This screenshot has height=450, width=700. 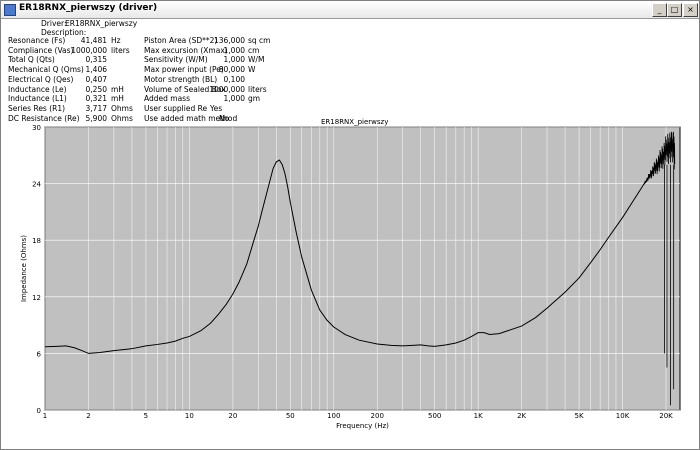 I want to click on x-tick-label: 5, so click(x=146, y=416).